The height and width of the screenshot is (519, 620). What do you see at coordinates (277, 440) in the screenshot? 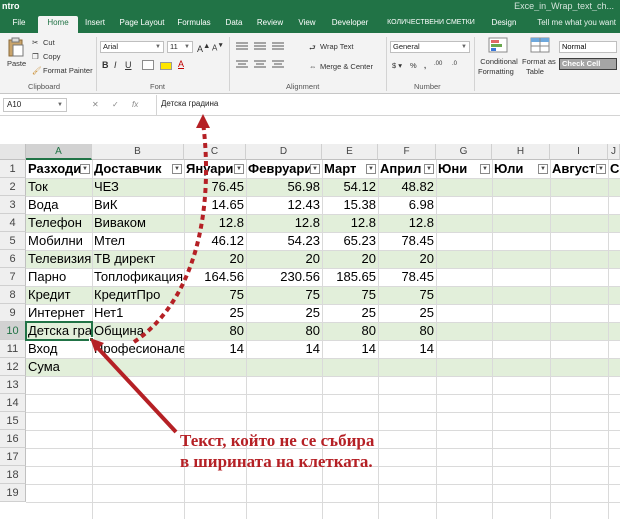
I see `annotation-line-1: Текст, който не се събира` at bounding box center [277, 440].